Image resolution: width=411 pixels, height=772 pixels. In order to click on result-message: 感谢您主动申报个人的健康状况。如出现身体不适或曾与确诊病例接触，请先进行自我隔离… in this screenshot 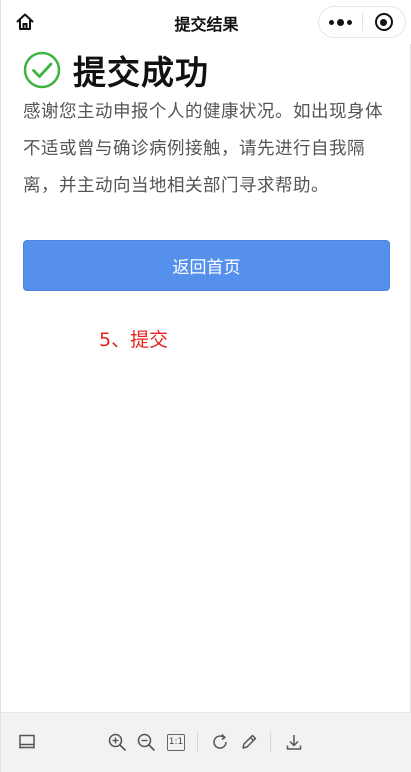, I will do `click(203, 149)`.